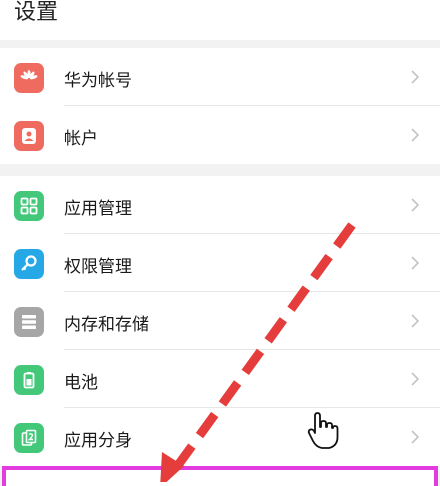 This screenshot has width=440, height=486. I want to click on user-account-icon, so click(29, 136).